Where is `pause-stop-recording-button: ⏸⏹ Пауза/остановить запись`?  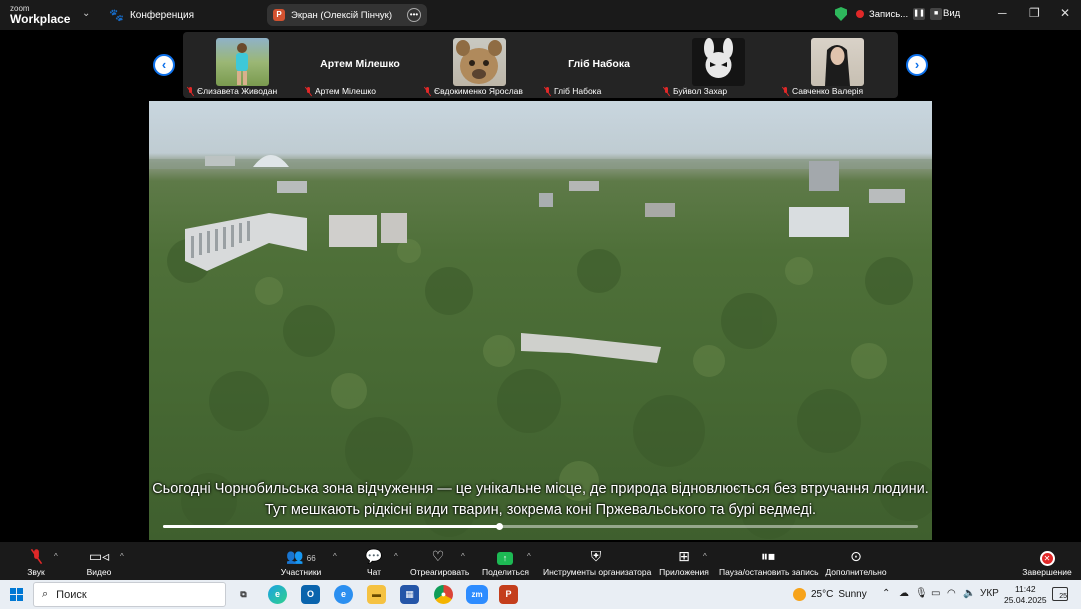
pause-stop-recording-button: ⏸⏹ Пауза/остановить запись is located at coordinates (769, 562).